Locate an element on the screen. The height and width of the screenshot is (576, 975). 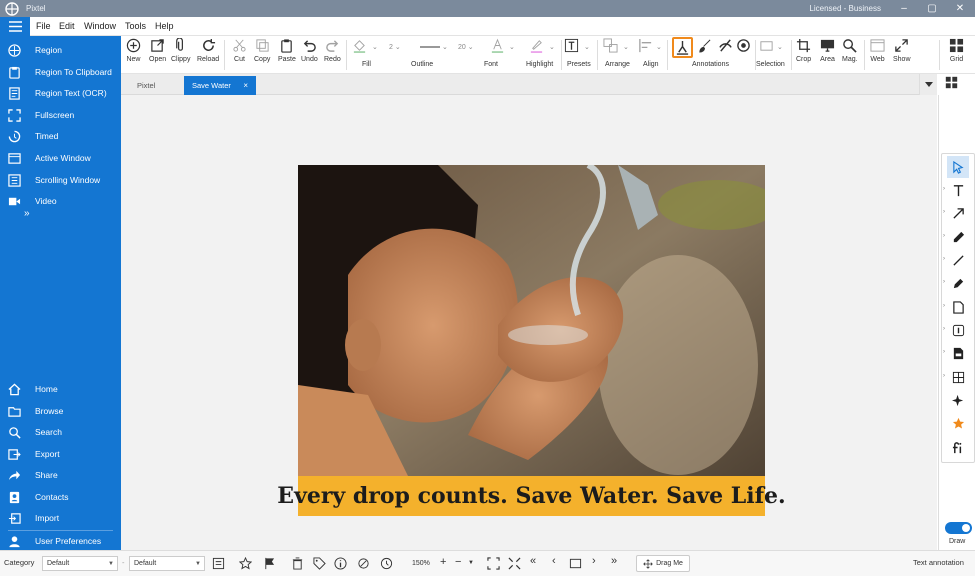
selection-dropdown: ⌄ is located at coordinates (780, 47).